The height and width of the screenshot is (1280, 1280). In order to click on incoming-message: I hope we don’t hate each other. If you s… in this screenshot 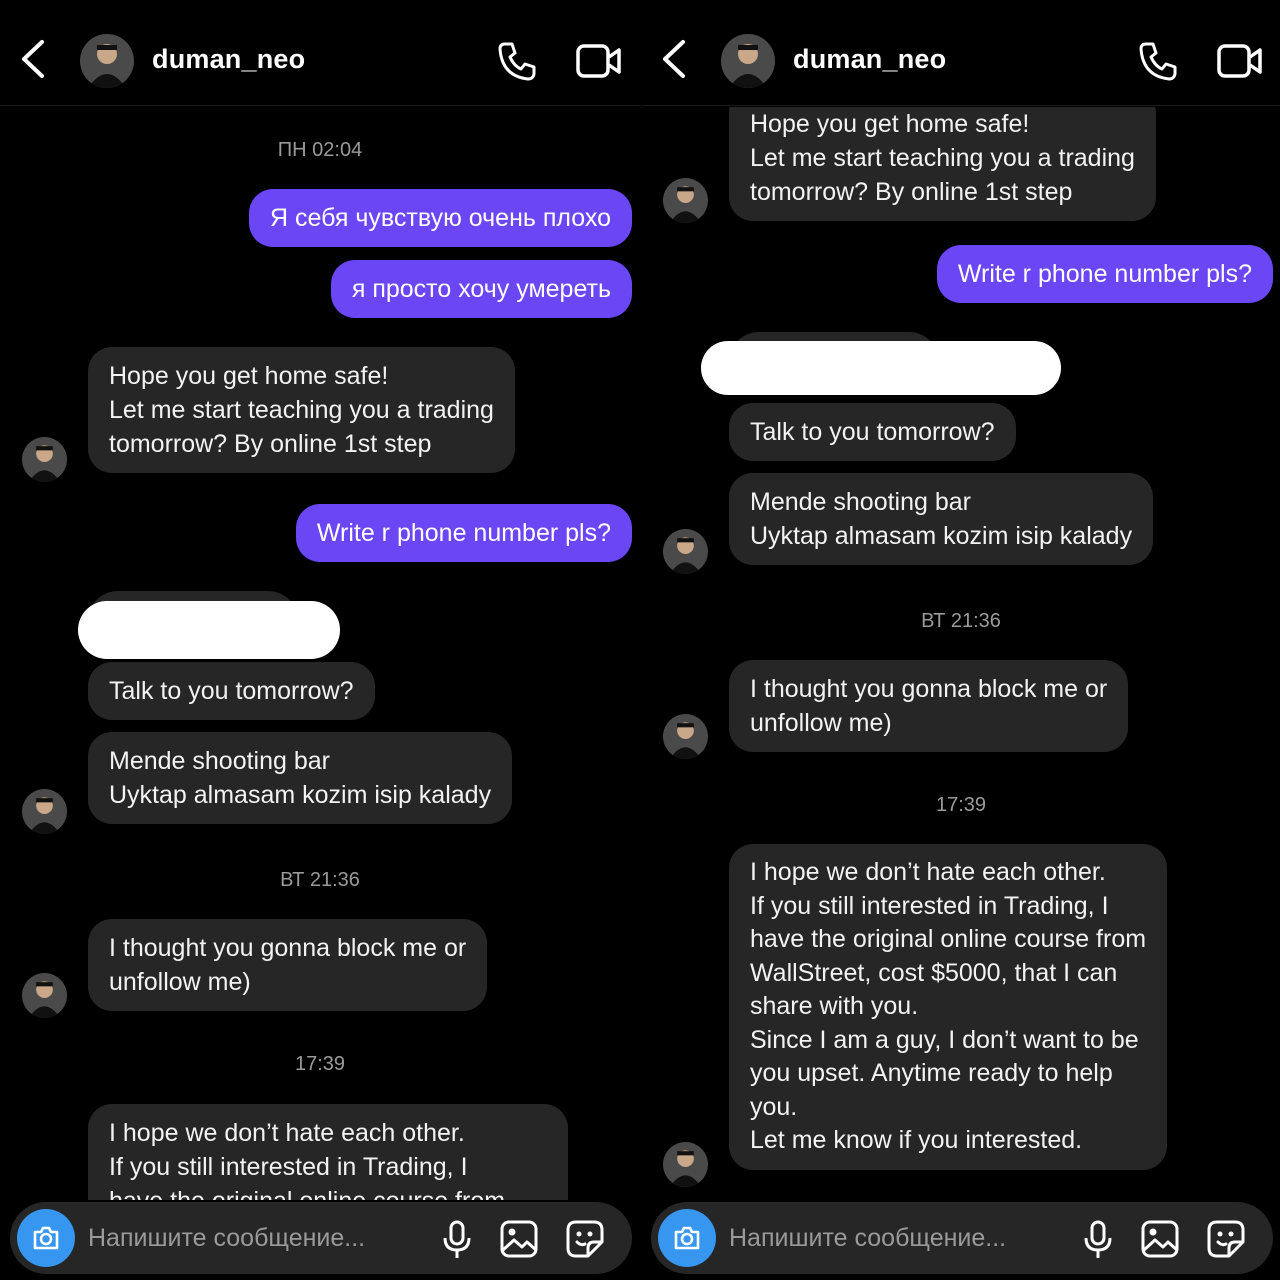, I will do `click(328, 1152)`.